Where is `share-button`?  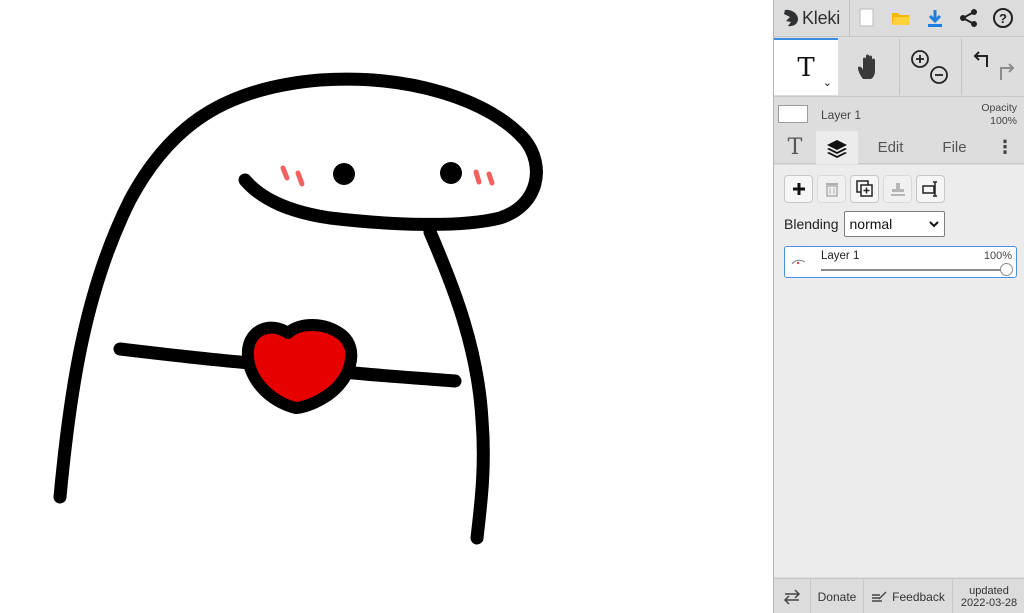 share-button is located at coordinates (969, 18).